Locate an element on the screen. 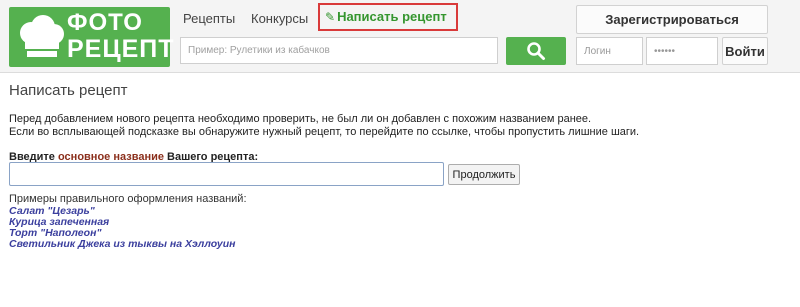 The image size is (800, 307). logo-line-2: РЕЦЕПТ is located at coordinates (121, 49).